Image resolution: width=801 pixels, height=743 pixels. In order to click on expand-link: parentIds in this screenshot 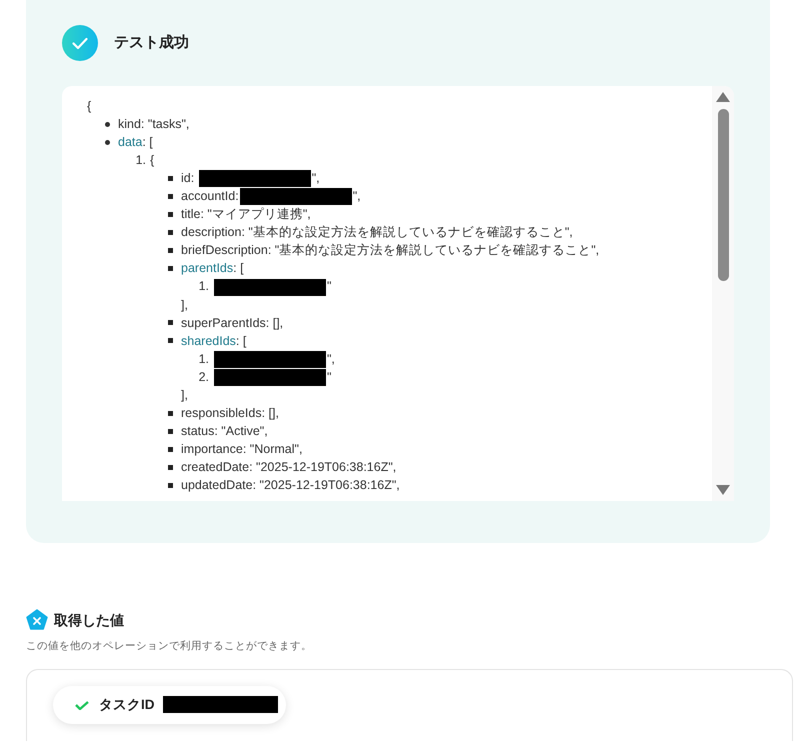, I will do `click(207, 268)`.